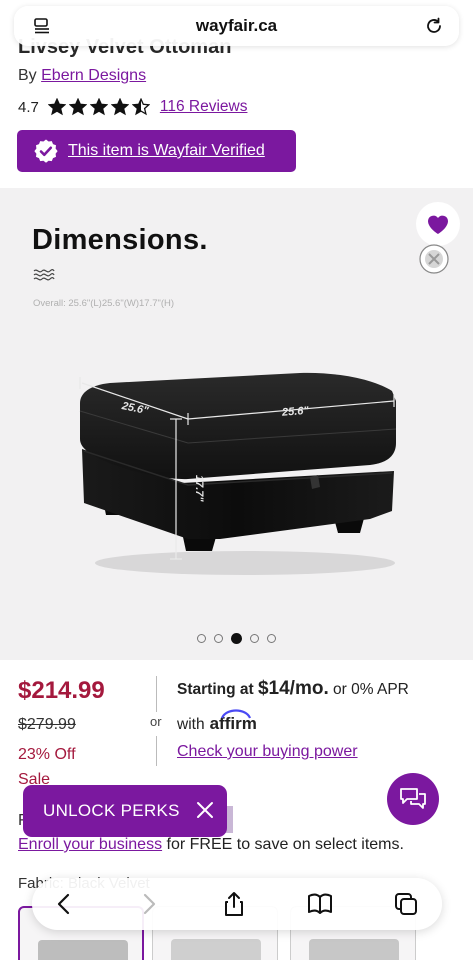 The width and height of the screenshot is (473, 960). Describe the element at coordinates (90, 844) in the screenshot. I see `enroll-business-link: Enroll your business` at that location.